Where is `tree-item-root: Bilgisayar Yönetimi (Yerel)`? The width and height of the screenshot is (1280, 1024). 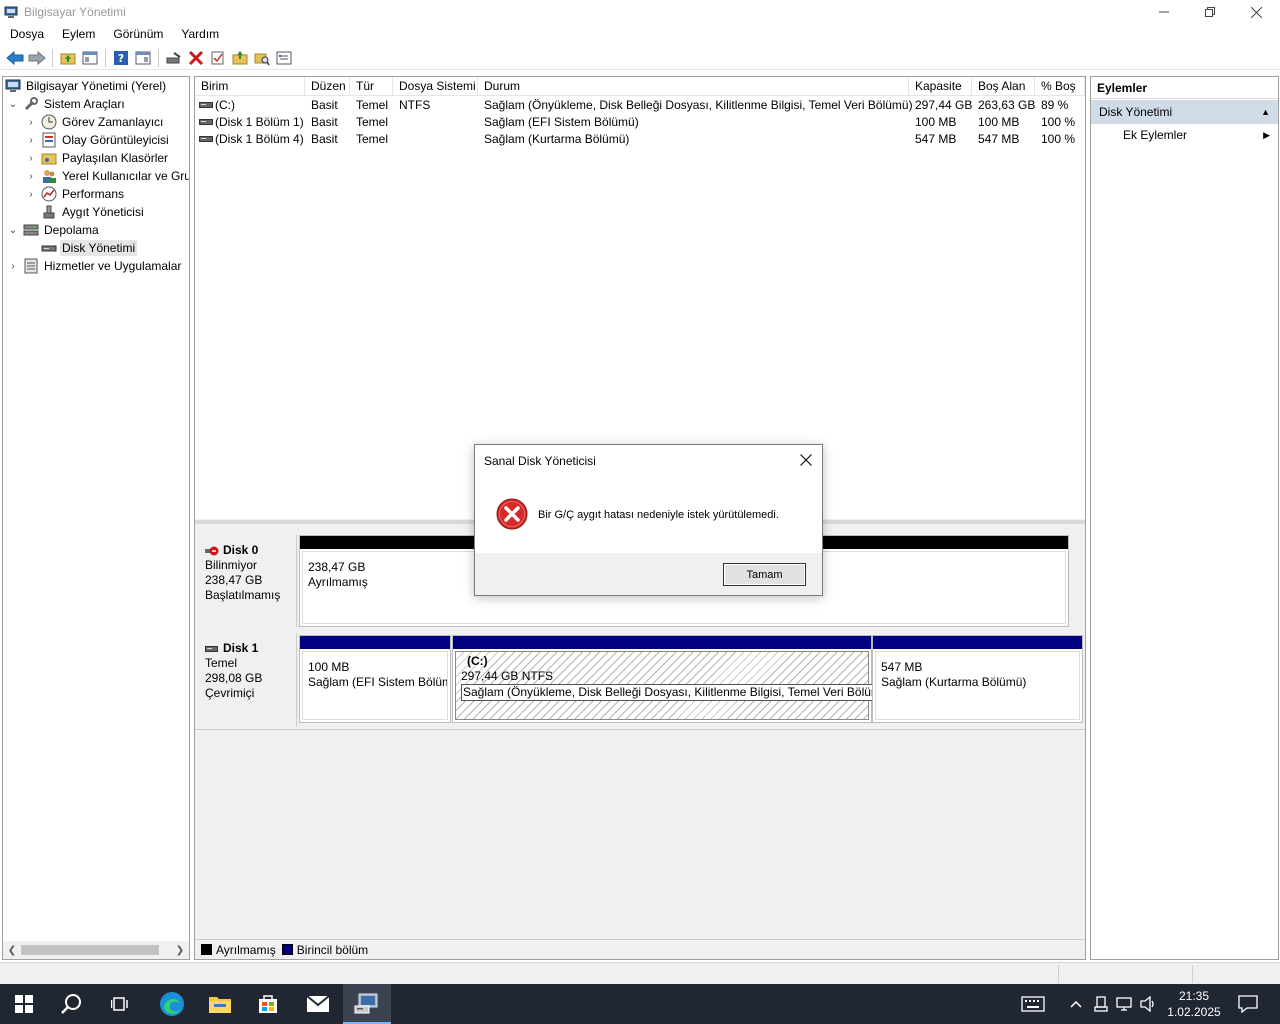 tree-item-root: Bilgisayar Yönetimi (Yerel) is located at coordinates (86, 86).